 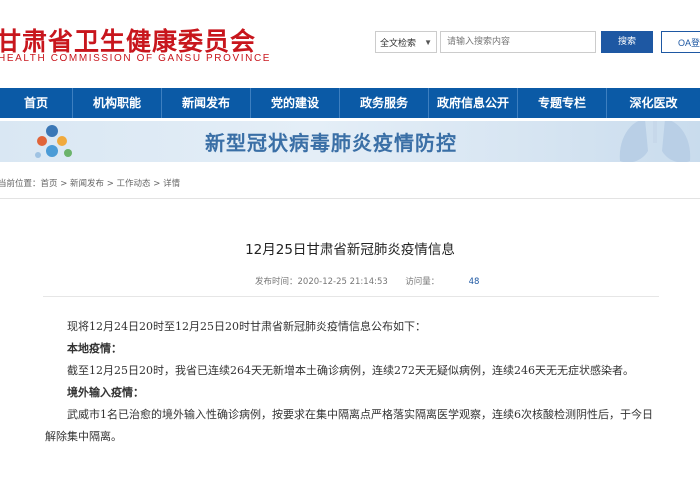 What do you see at coordinates (136, 58) in the screenshot?
I see `site-logo-subtitle: HEALTH COMMISSION OF GANSU PROVINCE` at bounding box center [136, 58].